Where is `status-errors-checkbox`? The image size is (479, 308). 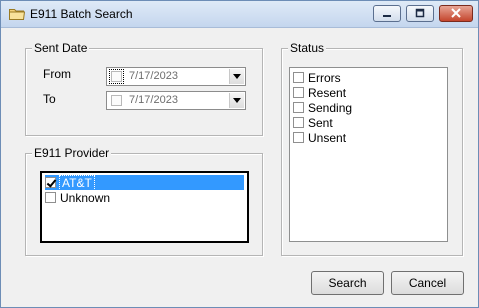 status-errors-checkbox is located at coordinates (298, 77).